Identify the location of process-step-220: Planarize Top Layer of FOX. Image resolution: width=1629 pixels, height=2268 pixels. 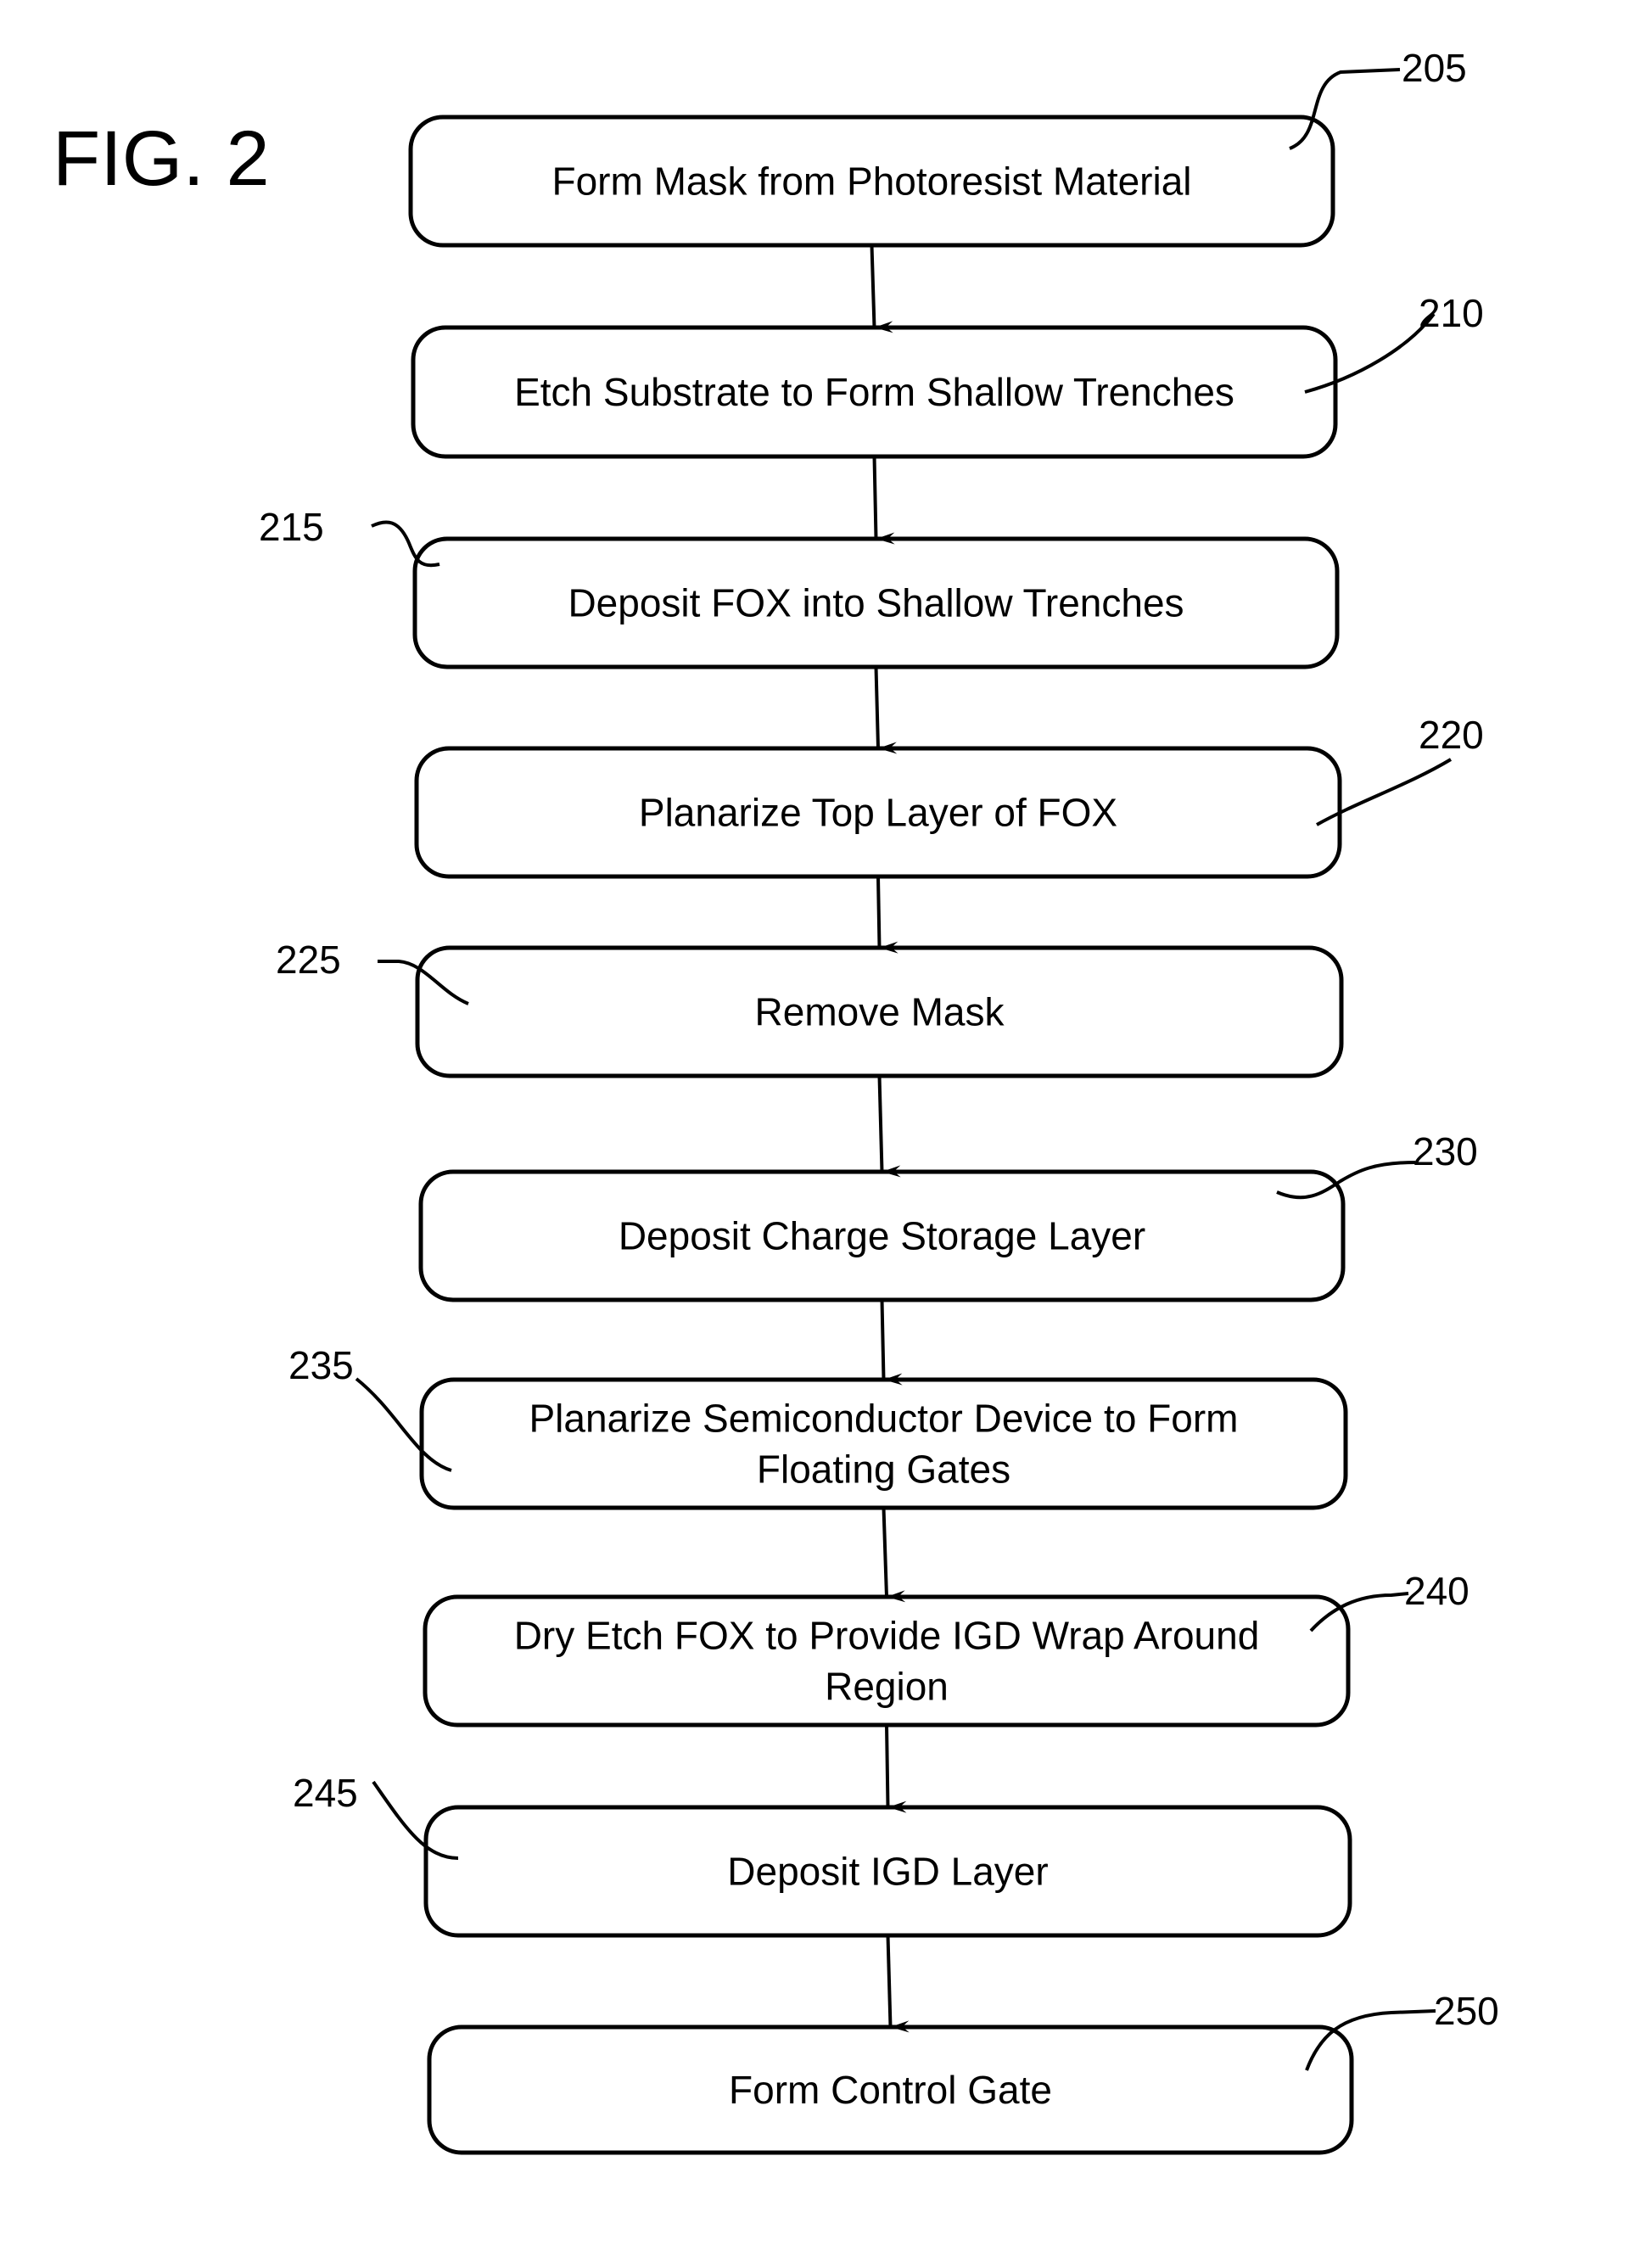
(878, 813).